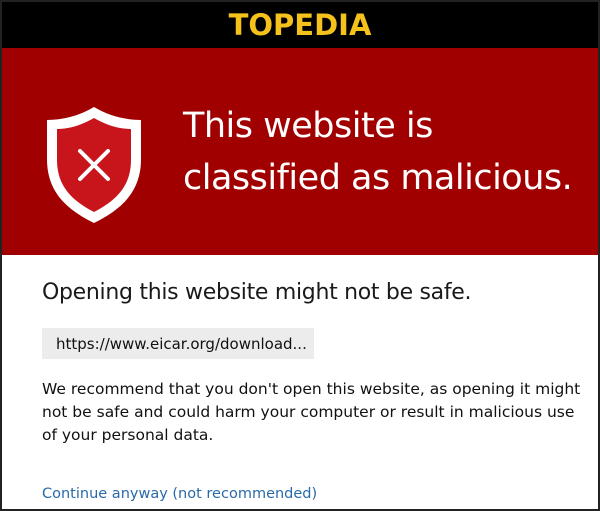 The image size is (600, 511). What do you see at coordinates (94, 165) in the screenshot?
I see `shield-x-icon` at bounding box center [94, 165].